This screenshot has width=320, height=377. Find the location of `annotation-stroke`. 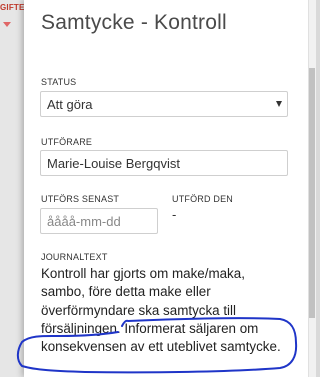

annotation-stroke is located at coordinates (157, 345).